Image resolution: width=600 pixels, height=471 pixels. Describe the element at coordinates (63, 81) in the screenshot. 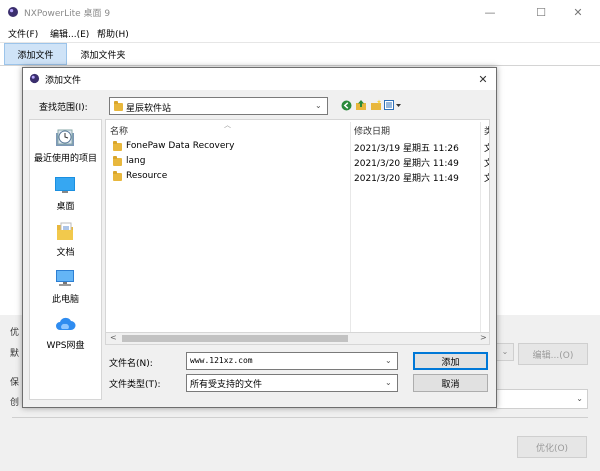

I see `dialog-title: 添加文件` at that location.